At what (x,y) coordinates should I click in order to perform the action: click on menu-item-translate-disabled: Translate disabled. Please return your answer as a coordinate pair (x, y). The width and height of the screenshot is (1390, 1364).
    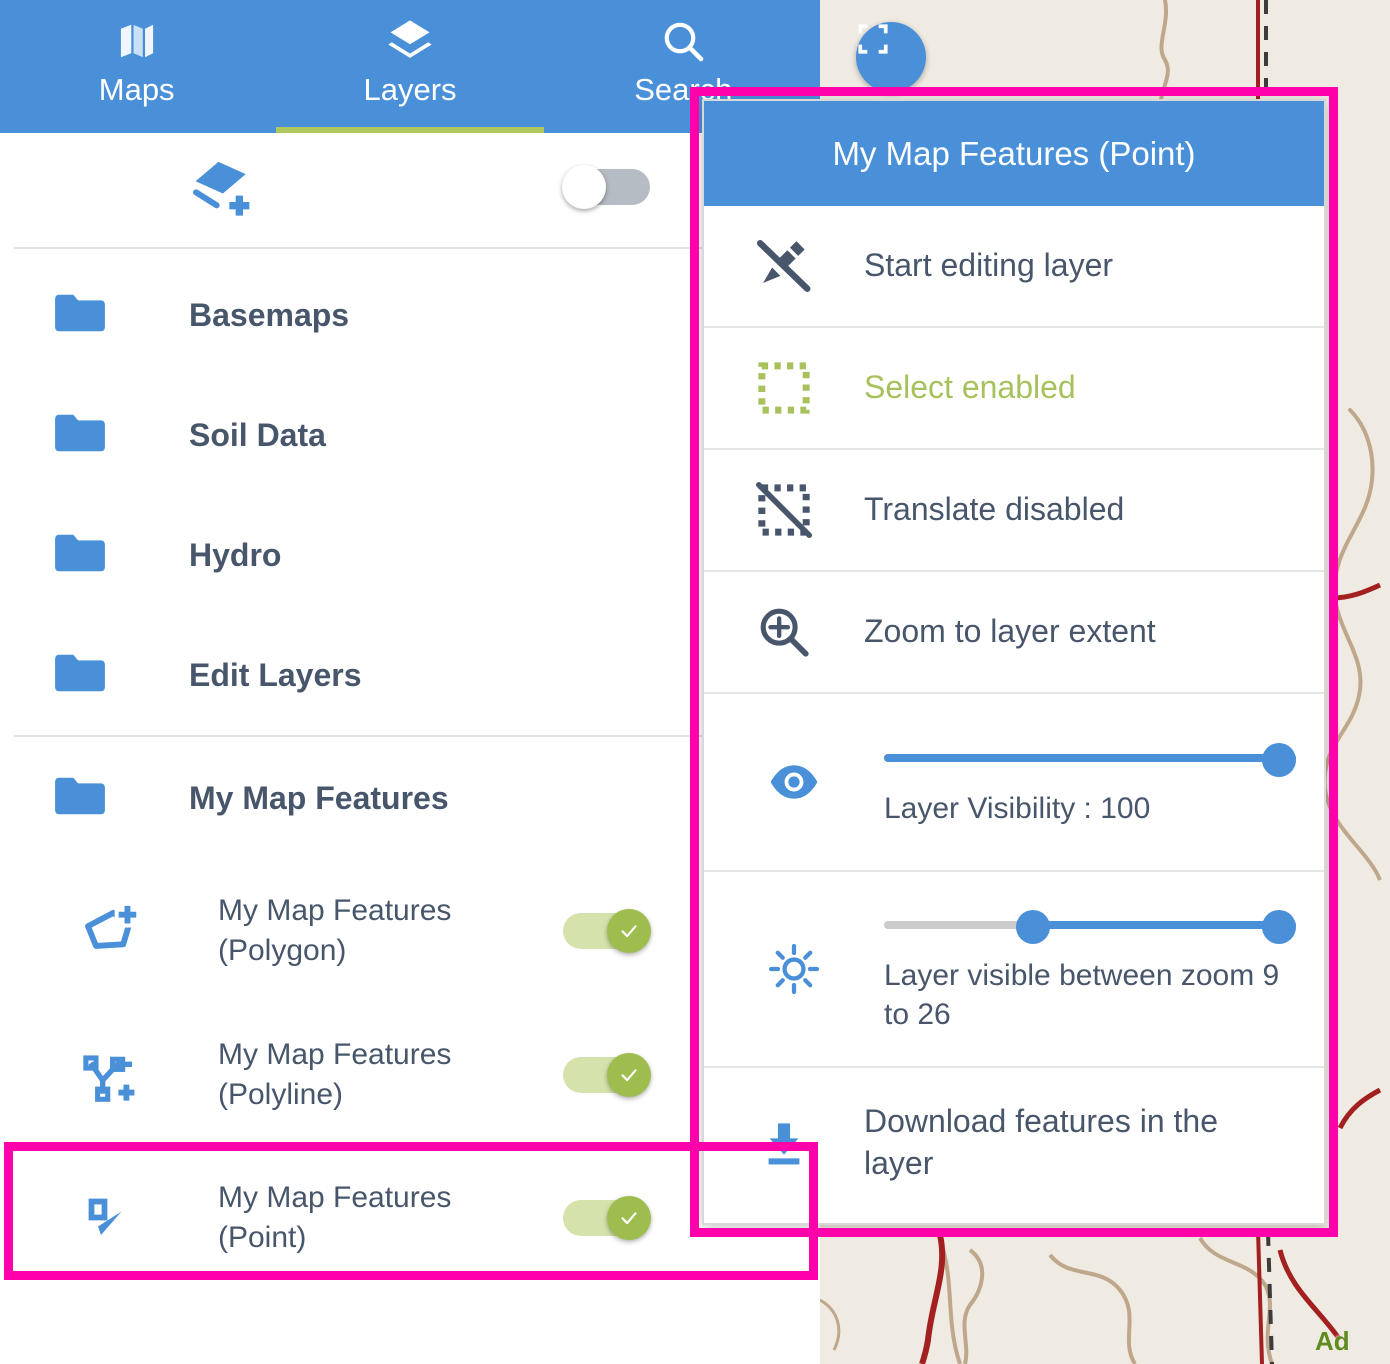
    Looking at the image, I should click on (1014, 511).